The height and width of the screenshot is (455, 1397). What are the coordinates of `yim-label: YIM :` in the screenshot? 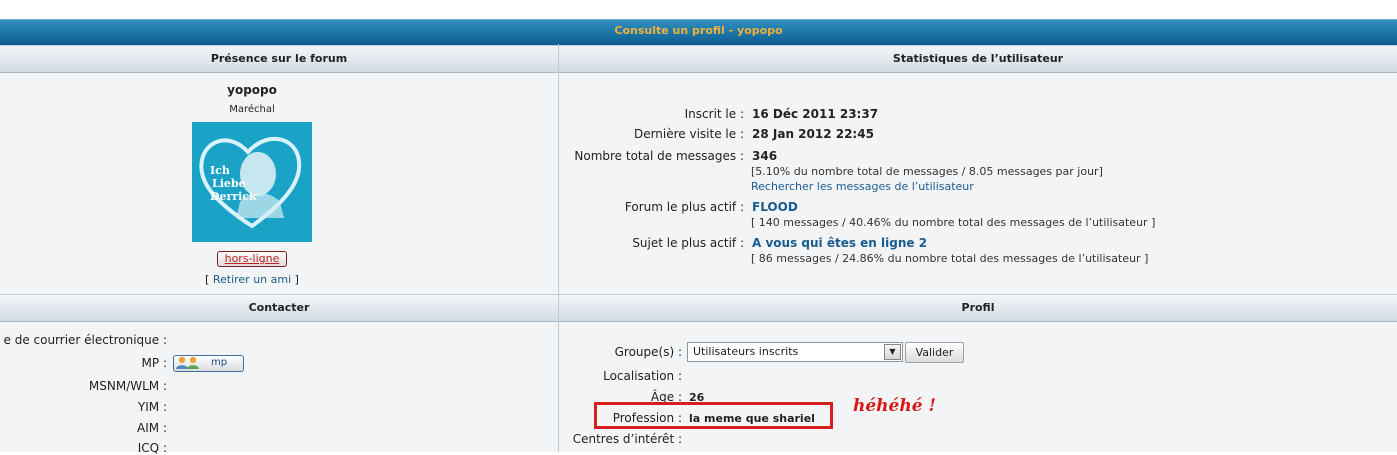 It's located at (152, 407).